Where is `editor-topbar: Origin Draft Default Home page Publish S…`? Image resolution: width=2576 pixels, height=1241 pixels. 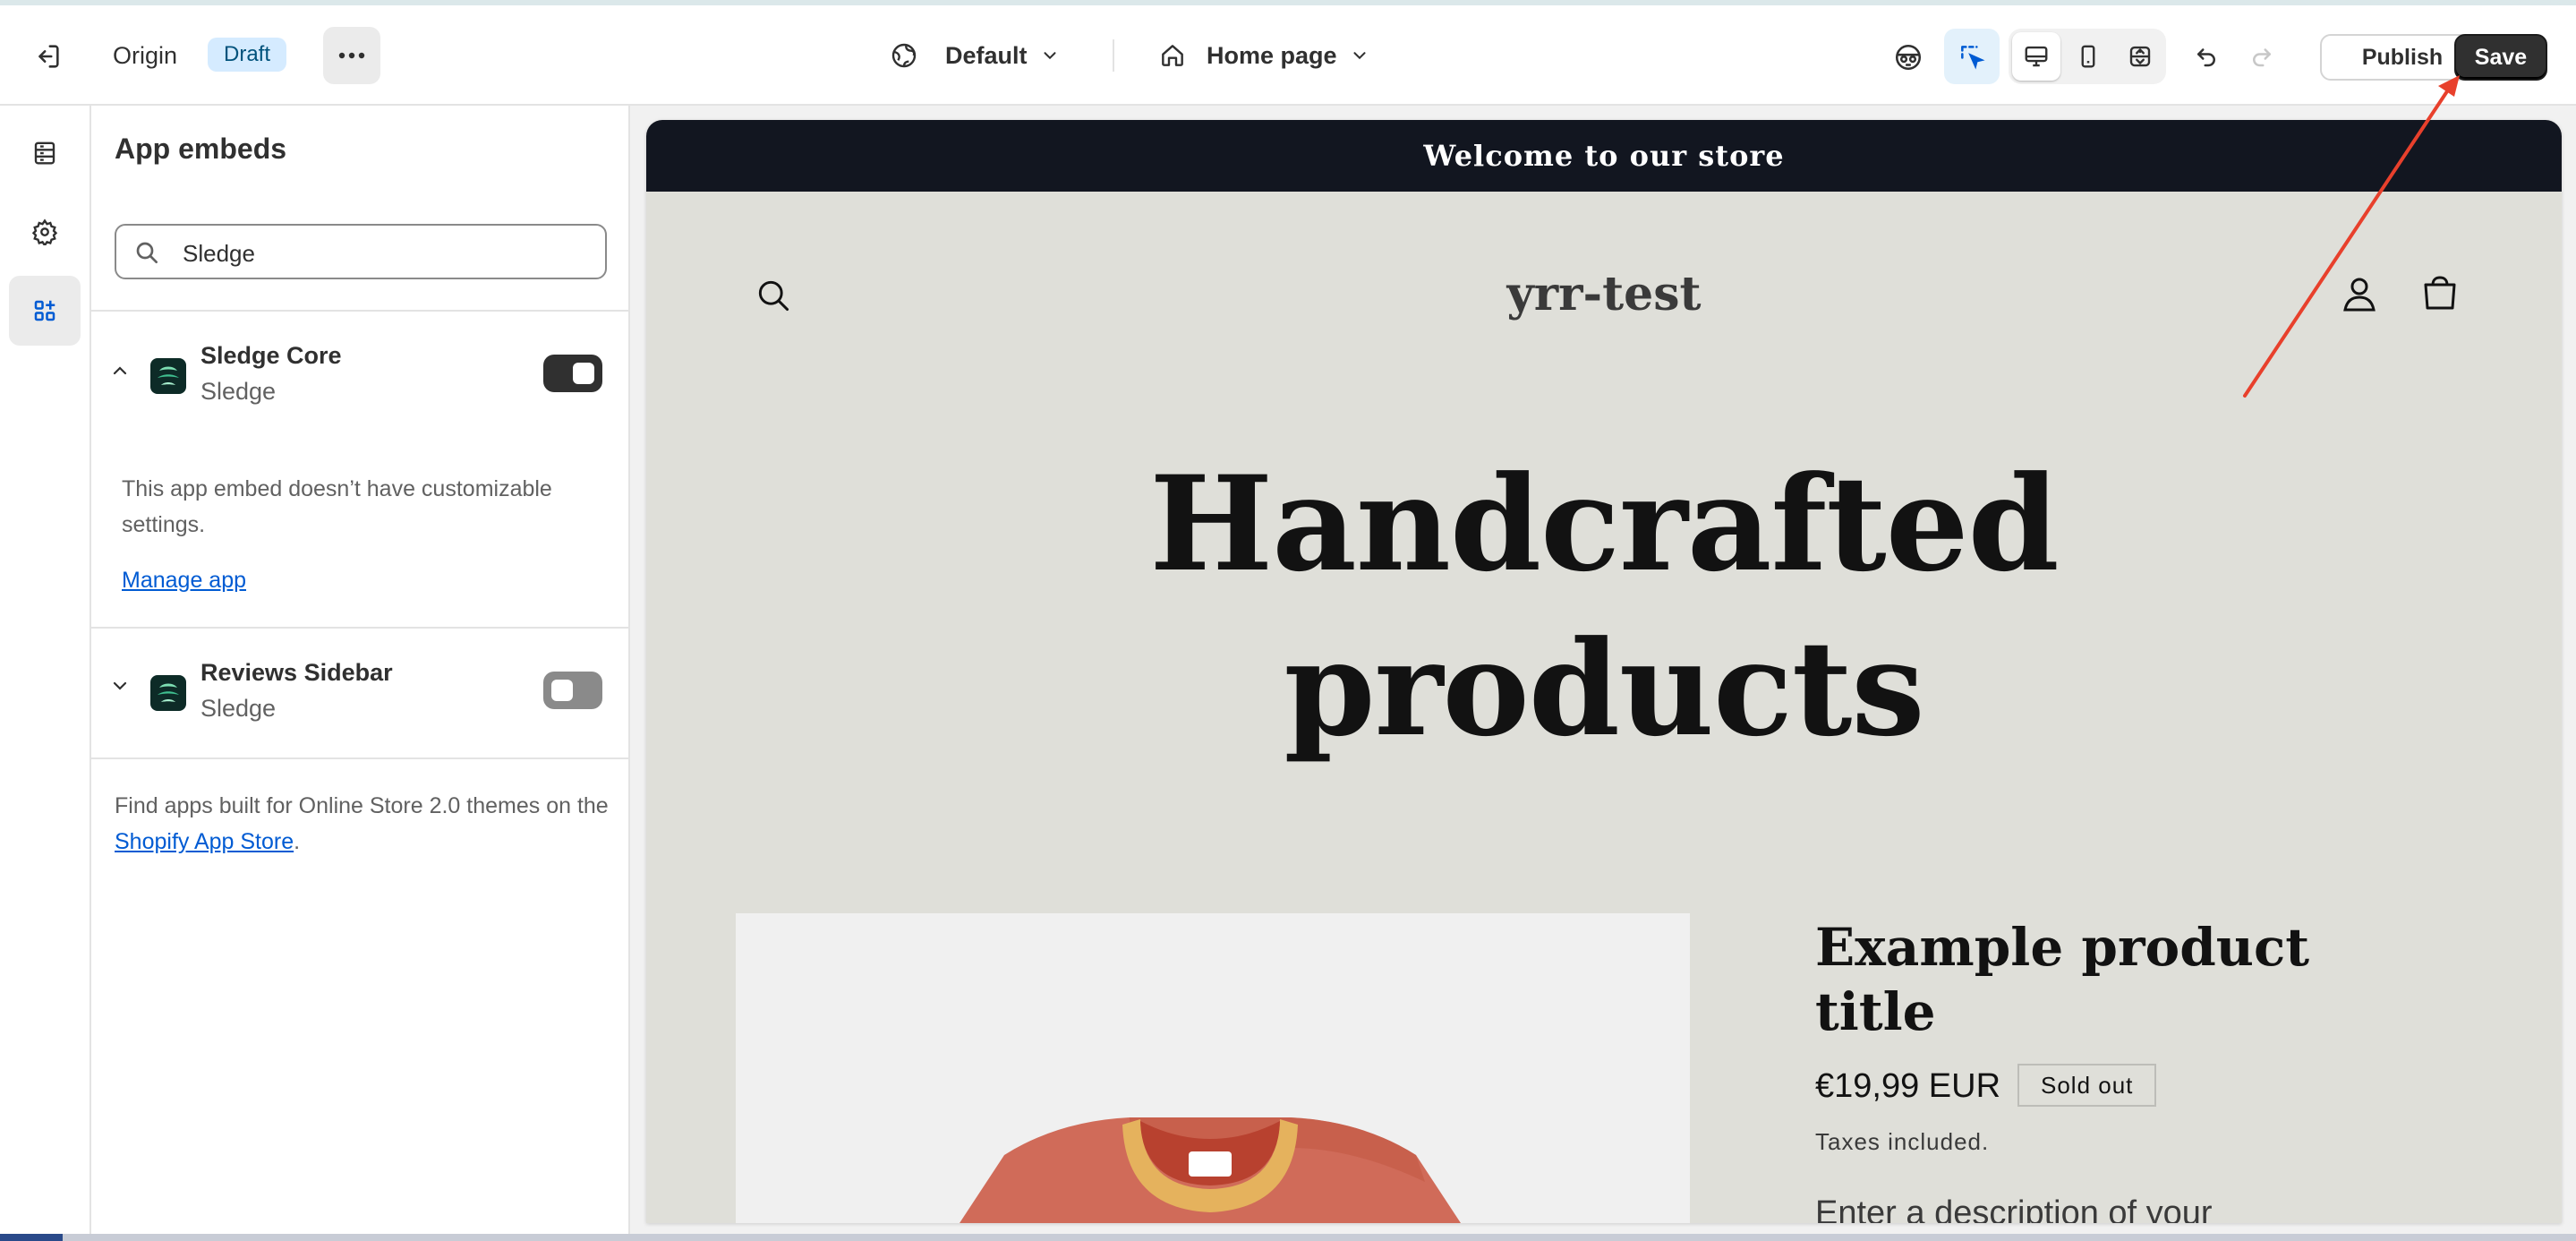
editor-topbar: Origin Draft Default Home page Publish S… is located at coordinates (1288, 55).